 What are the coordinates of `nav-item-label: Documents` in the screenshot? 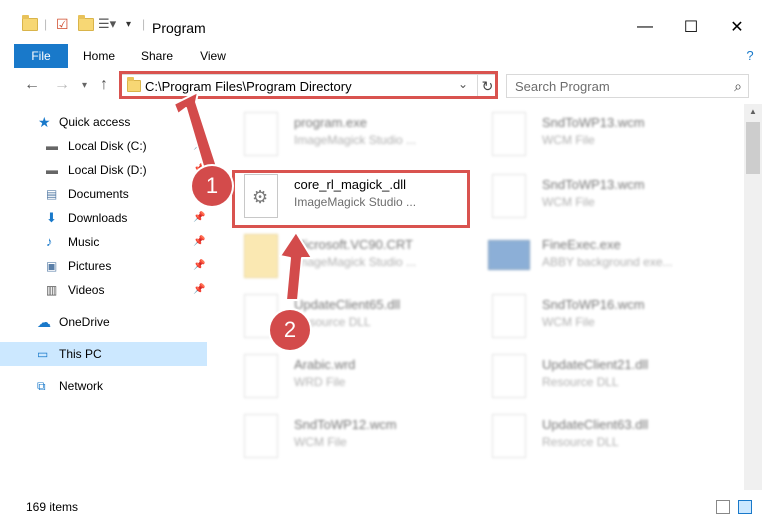 It's located at (98, 194).